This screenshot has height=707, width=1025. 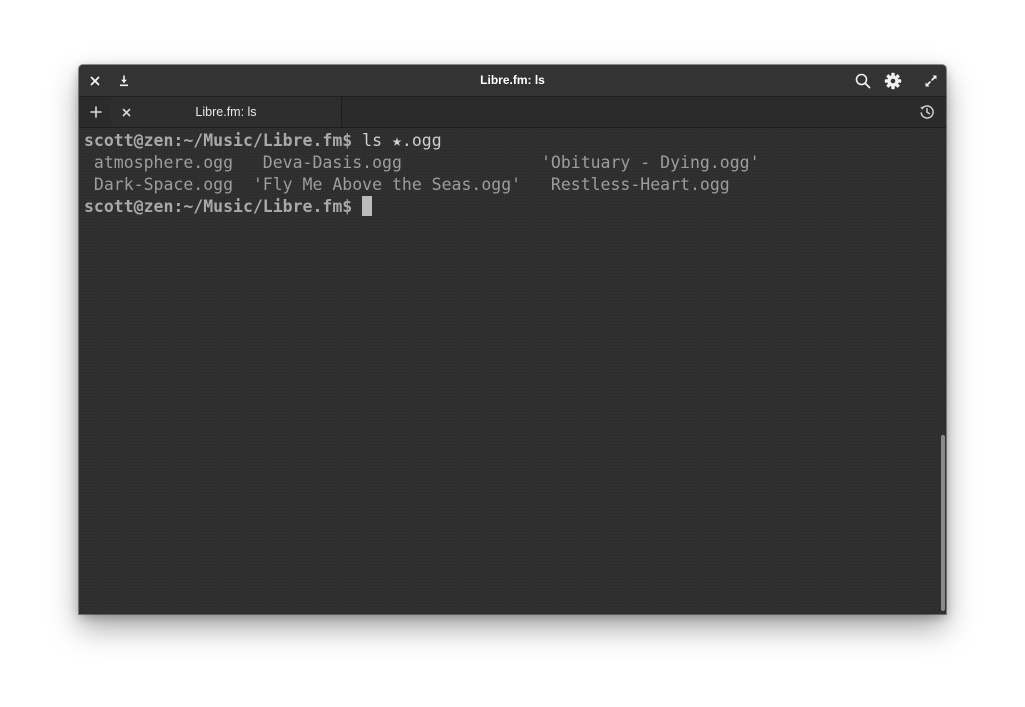 What do you see at coordinates (397, 140) in the screenshot?
I see `typed-command: ls ★.ogg` at bounding box center [397, 140].